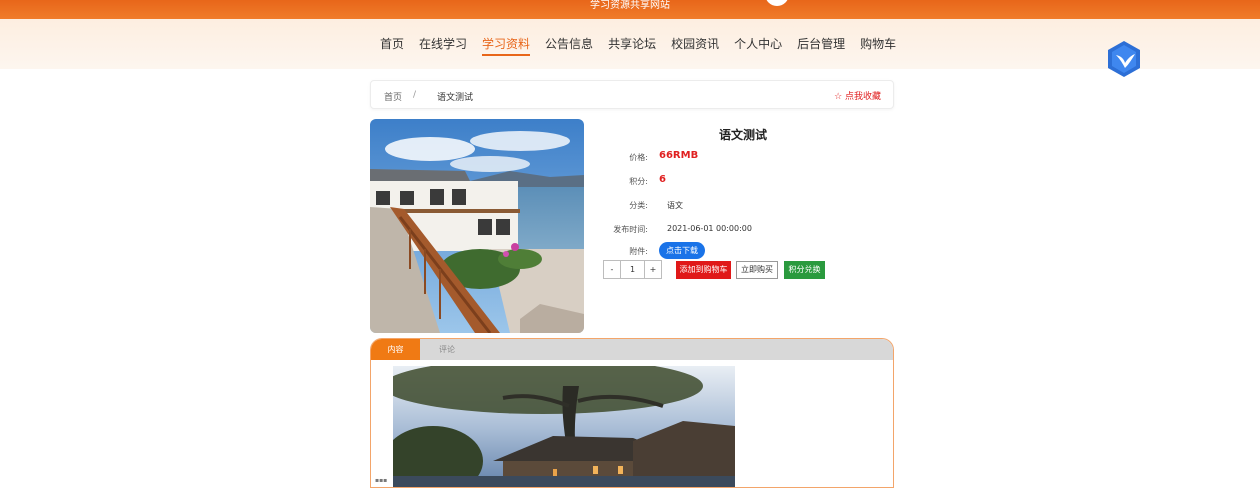 The width and height of the screenshot is (1260, 488). I want to click on nav-item-study-materials: 学习资料, so click(506, 46).